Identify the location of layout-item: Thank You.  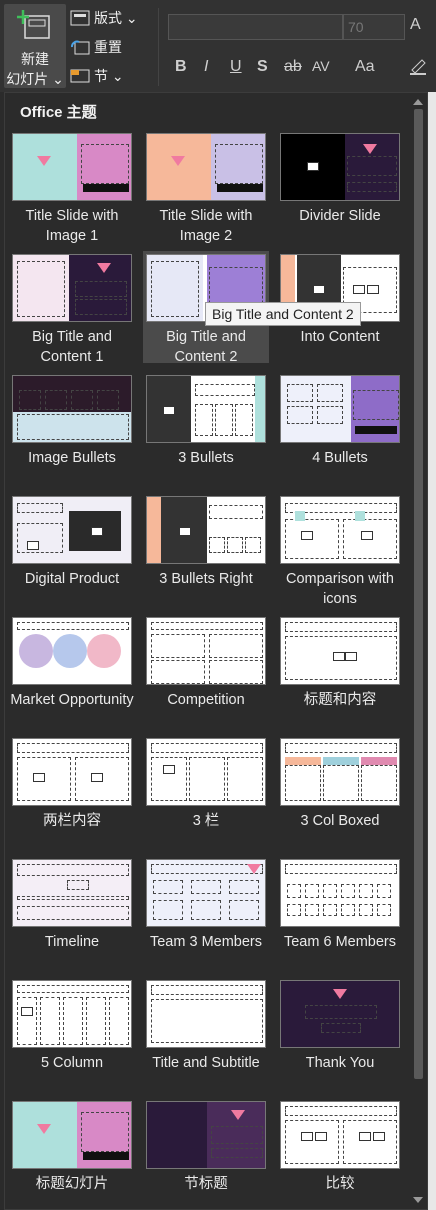
(340, 1033).